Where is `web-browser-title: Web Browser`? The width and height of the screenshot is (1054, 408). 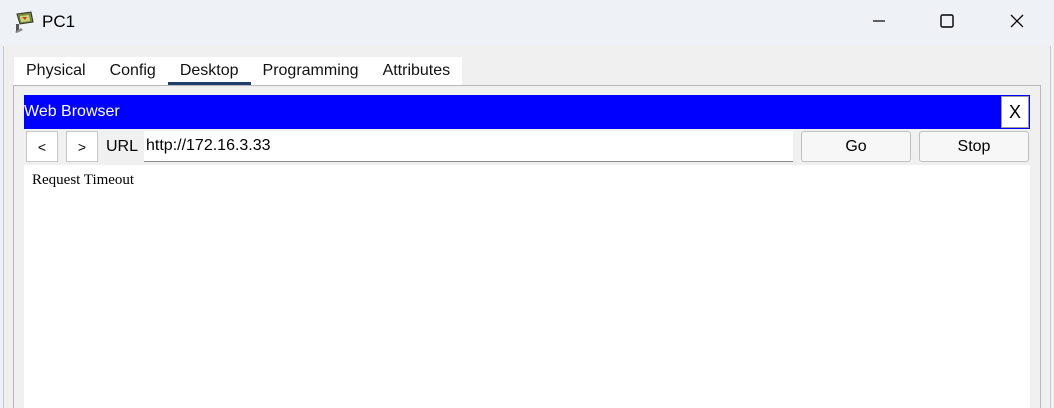
web-browser-title: Web Browser is located at coordinates (72, 111).